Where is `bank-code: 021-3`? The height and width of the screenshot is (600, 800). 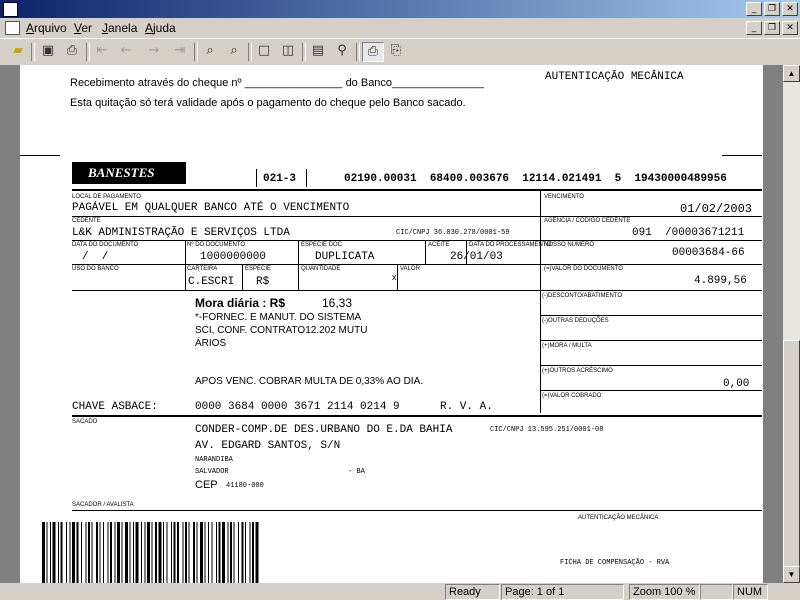
bank-code: 021-3 is located at coordinates (280, 179).